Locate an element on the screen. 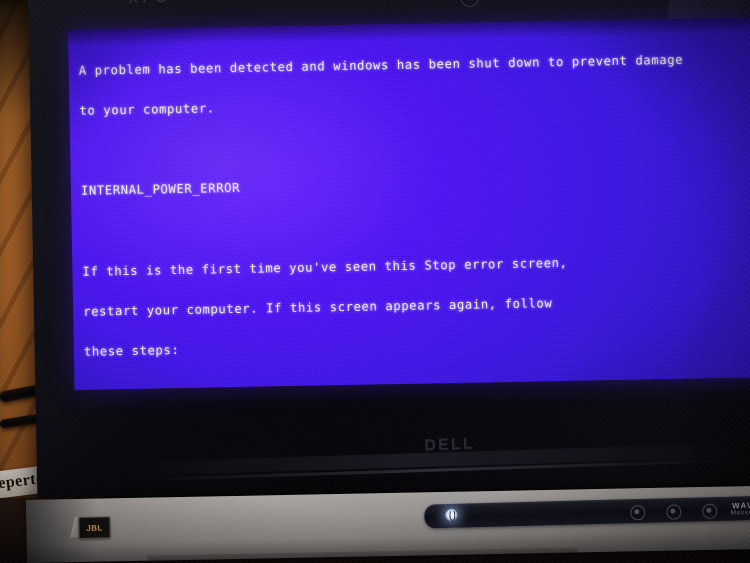  deck-left-shadow is located at coordinates (62, 530).